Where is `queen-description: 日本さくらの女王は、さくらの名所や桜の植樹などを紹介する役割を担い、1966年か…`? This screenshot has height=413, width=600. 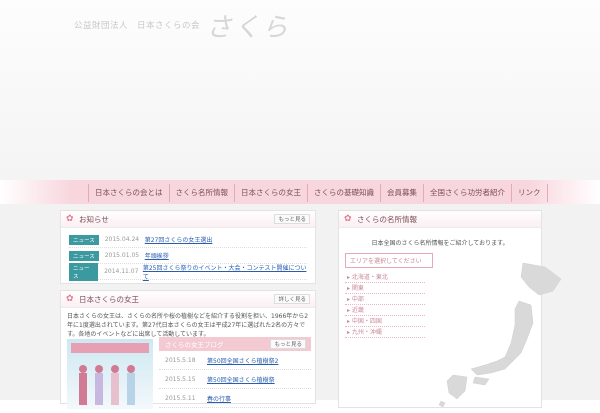
queen-description: 日本さくらの女王は、さくらの名所や桜の植樹などを紹介する役割を担い、1966年か… is located at coordinates (188, 325).